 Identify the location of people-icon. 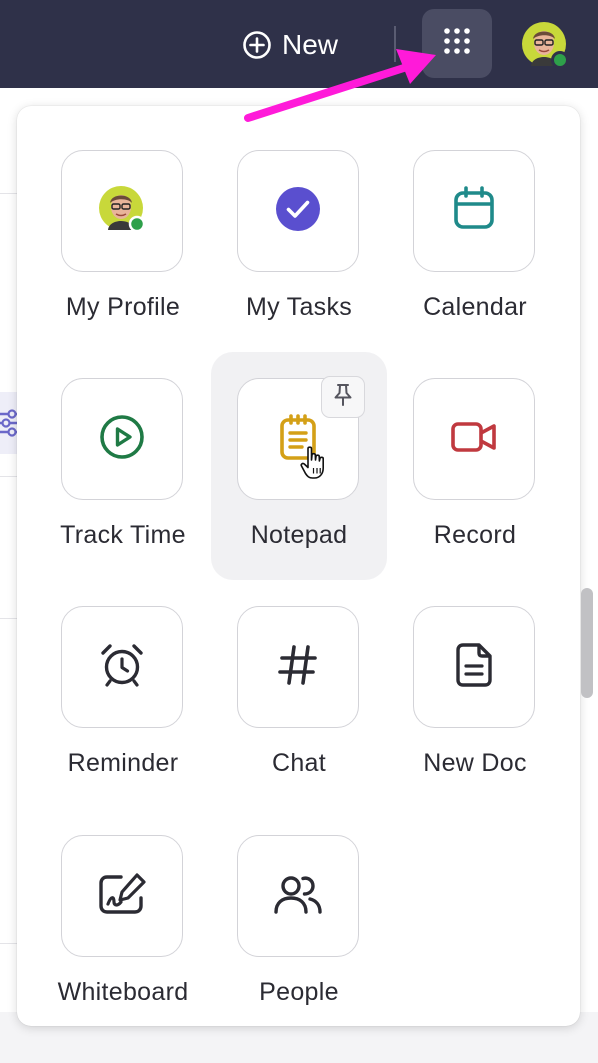
(298, 896).